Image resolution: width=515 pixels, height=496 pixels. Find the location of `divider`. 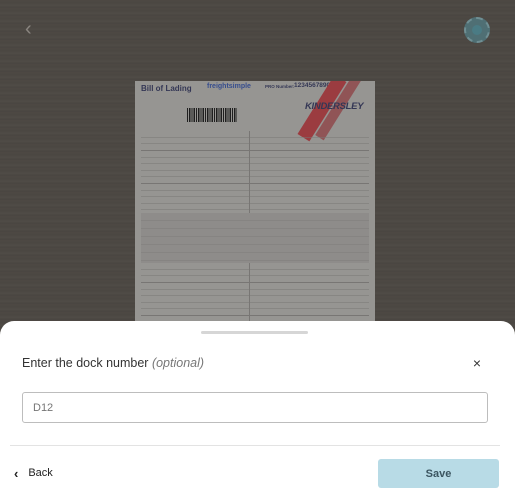

divider is located at coordinates (255, 445).